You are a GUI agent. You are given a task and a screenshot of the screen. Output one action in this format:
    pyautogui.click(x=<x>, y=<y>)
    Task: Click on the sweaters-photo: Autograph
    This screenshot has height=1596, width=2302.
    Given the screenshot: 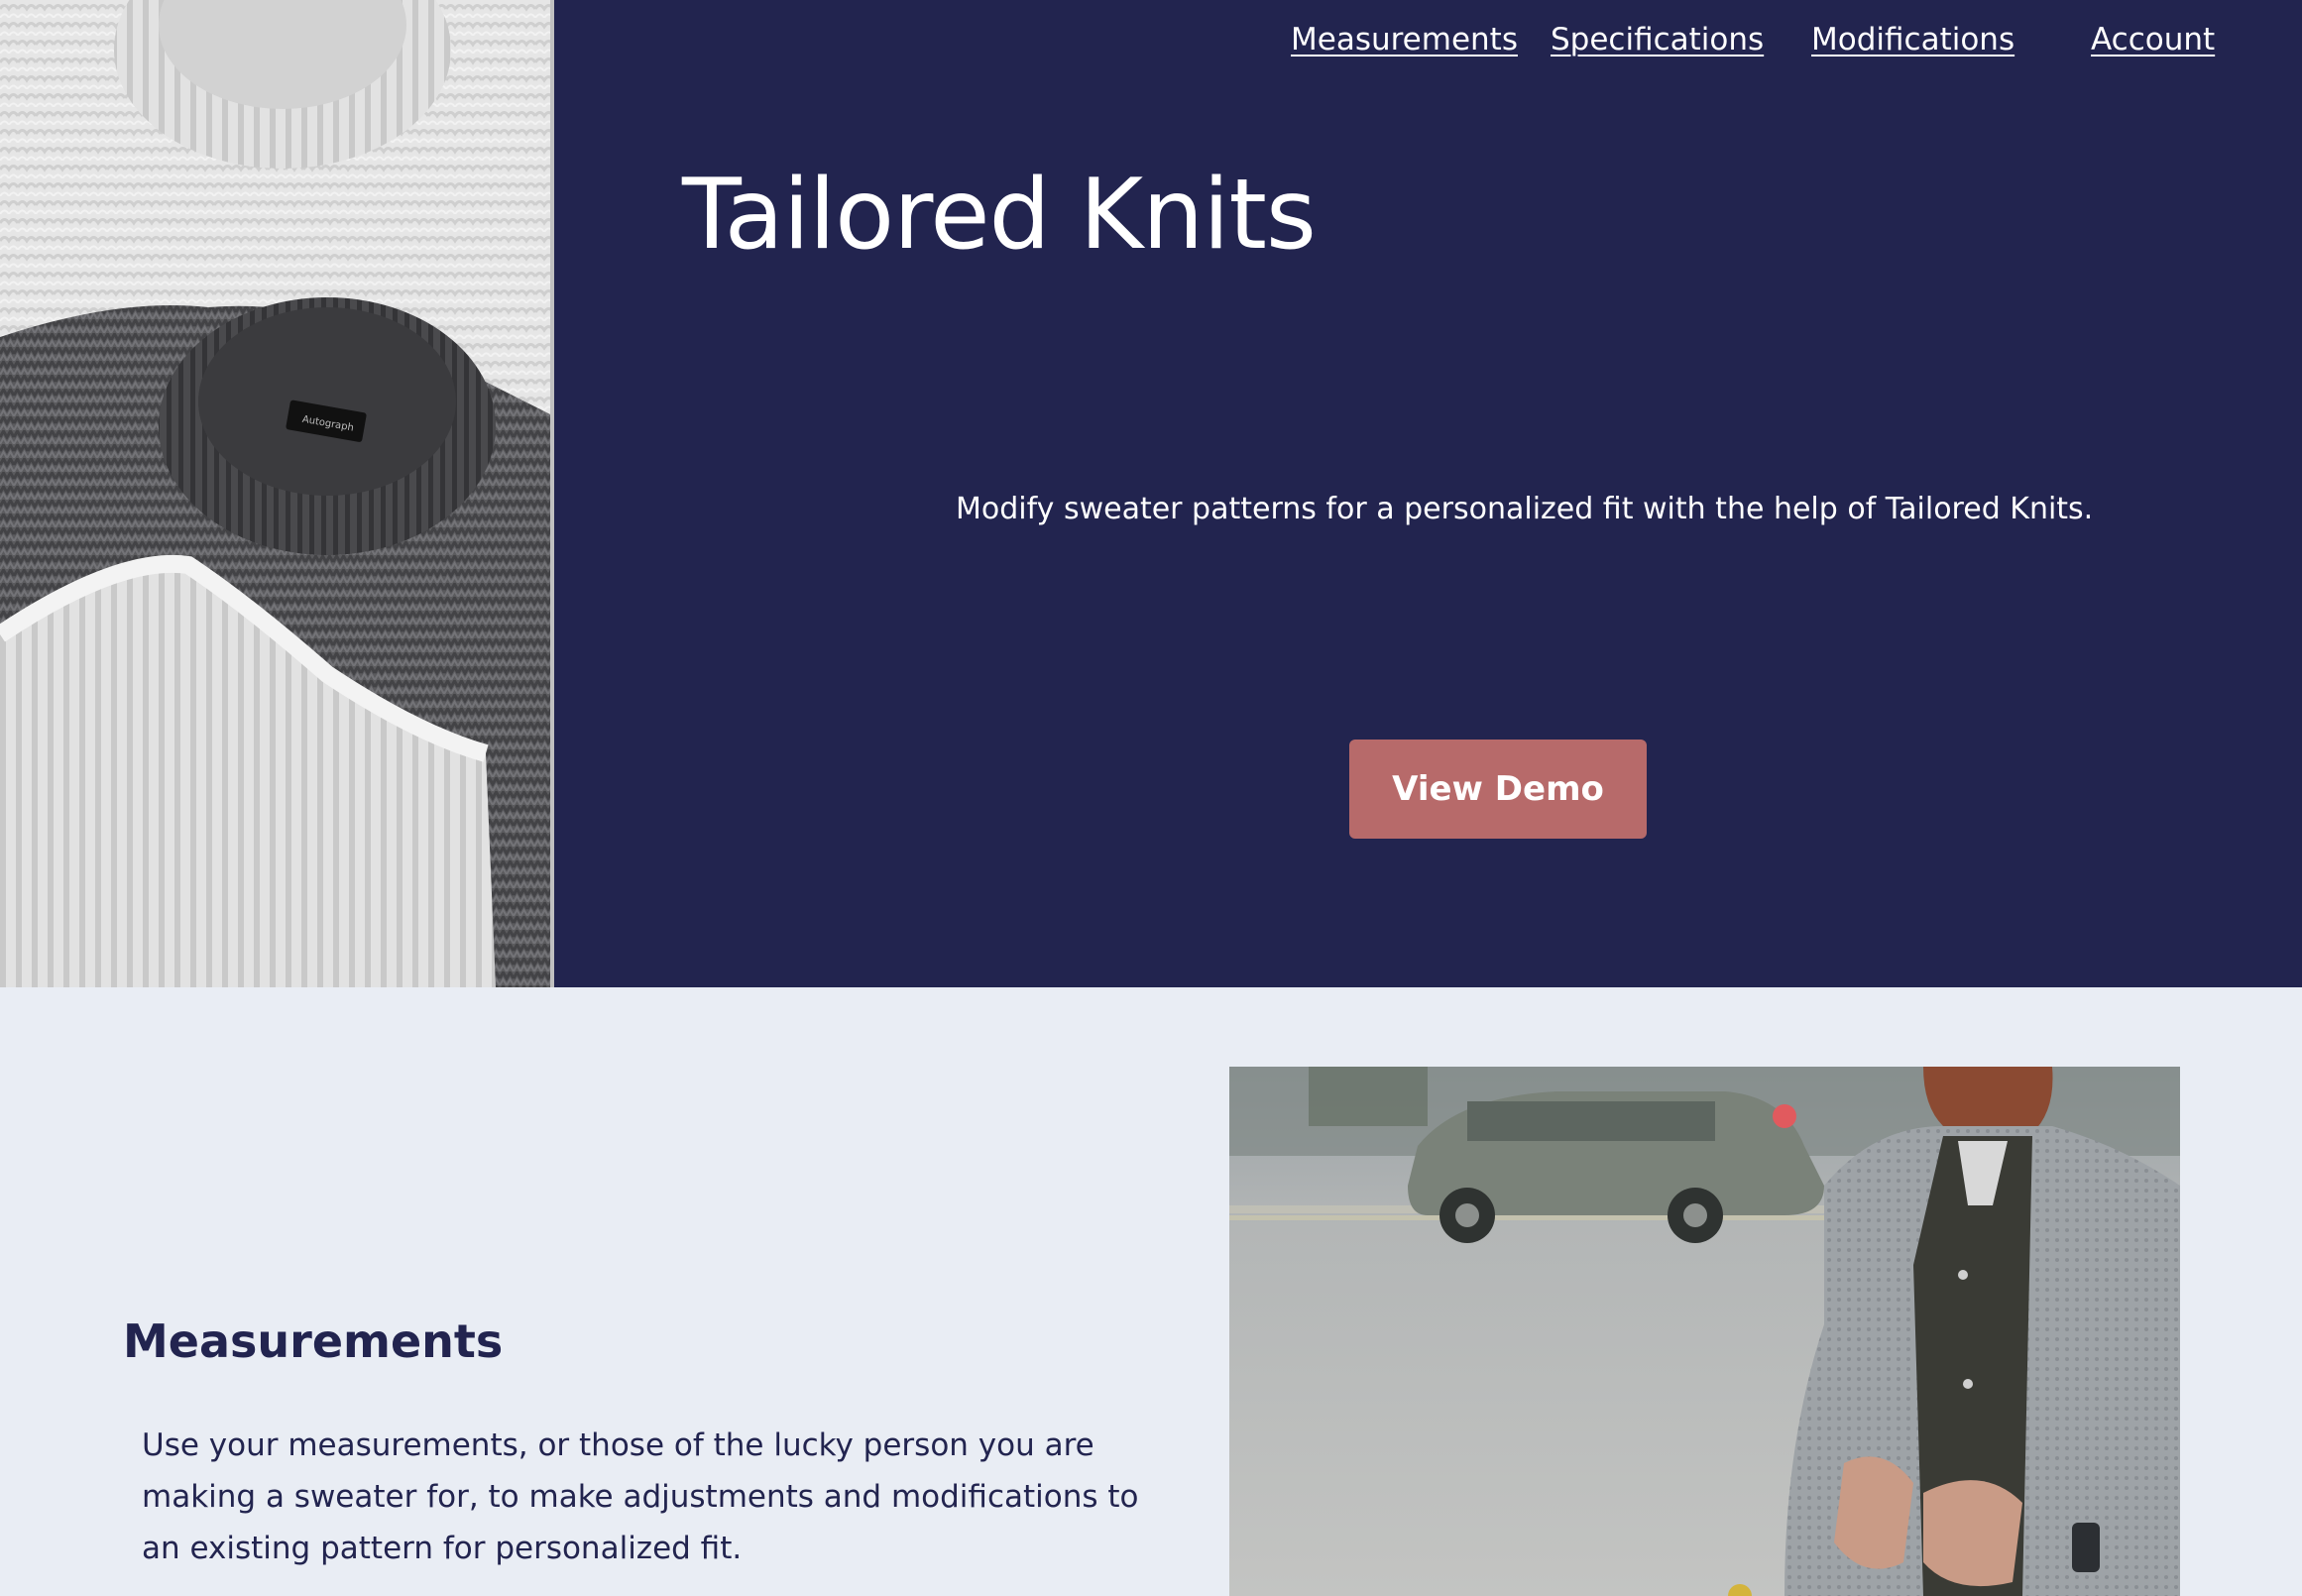 What is the action you would take?
    pyautogui.click(x=277, y=493)
    